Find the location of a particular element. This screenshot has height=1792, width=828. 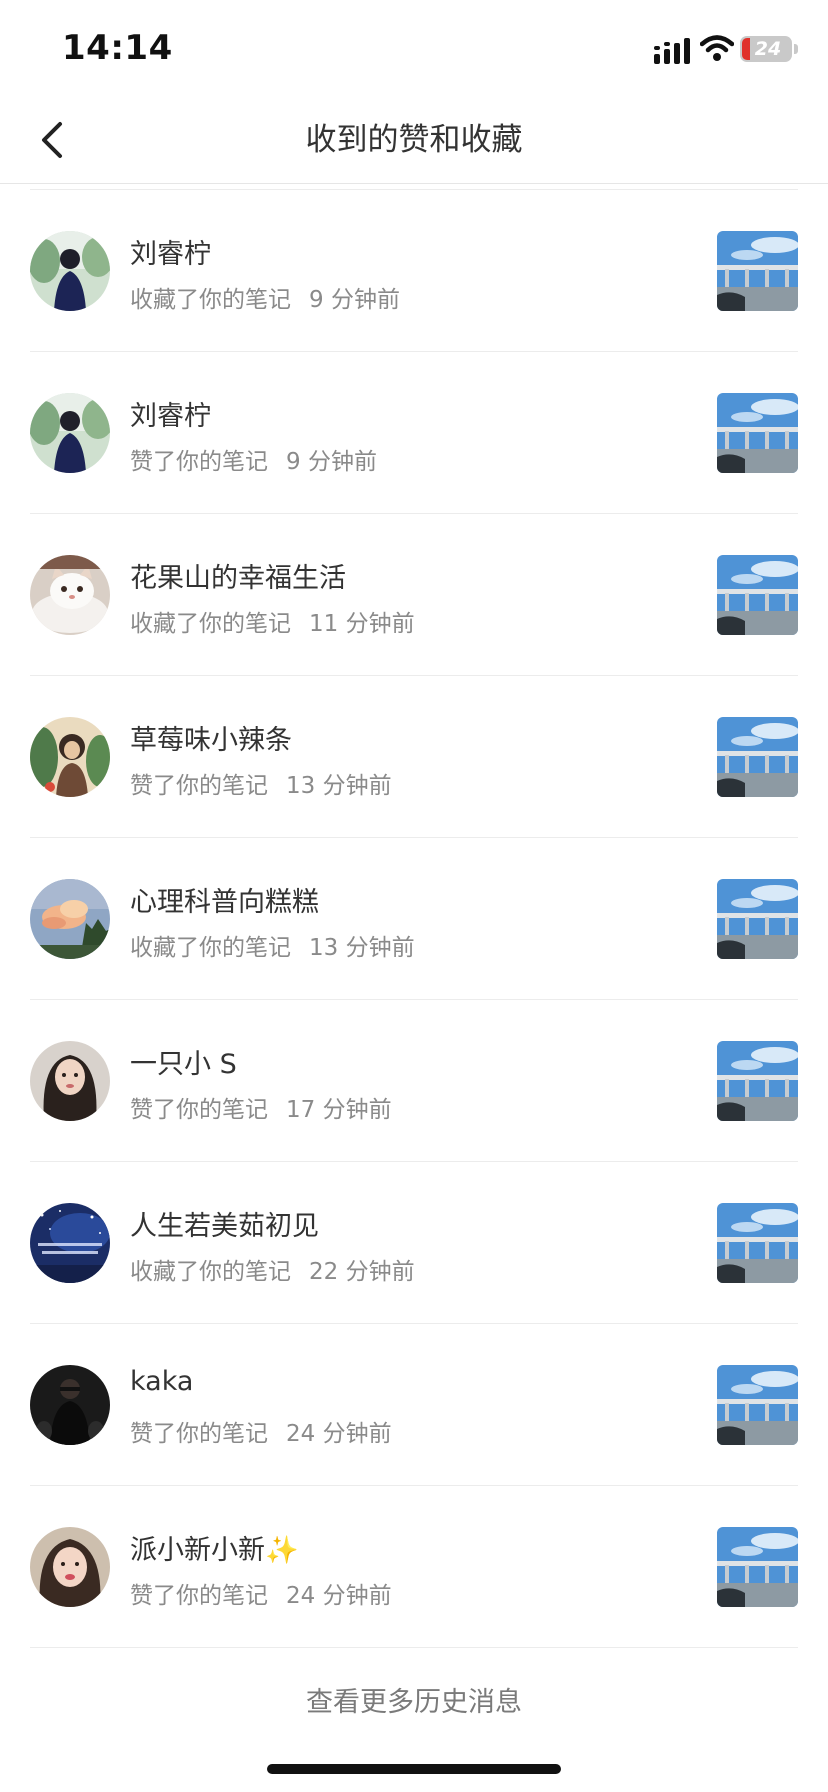

notification-item: 花果山的幸福生活 收藏了你的笔记 11 分钟前 is located at coordinates (414, 595).